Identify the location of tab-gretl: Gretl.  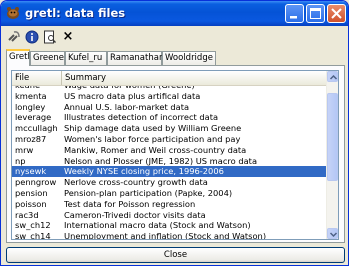
(18, 57).